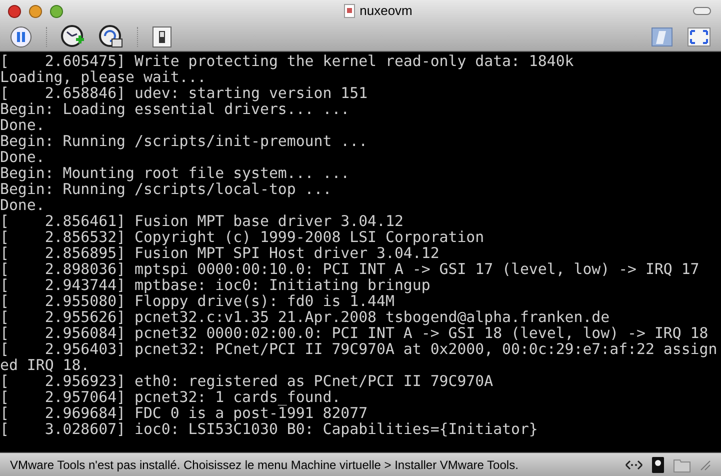  I want to click on console-line: [ 2.956923] eth0: registered as PCnet/PCI II 79C970A, so click(247, 381).